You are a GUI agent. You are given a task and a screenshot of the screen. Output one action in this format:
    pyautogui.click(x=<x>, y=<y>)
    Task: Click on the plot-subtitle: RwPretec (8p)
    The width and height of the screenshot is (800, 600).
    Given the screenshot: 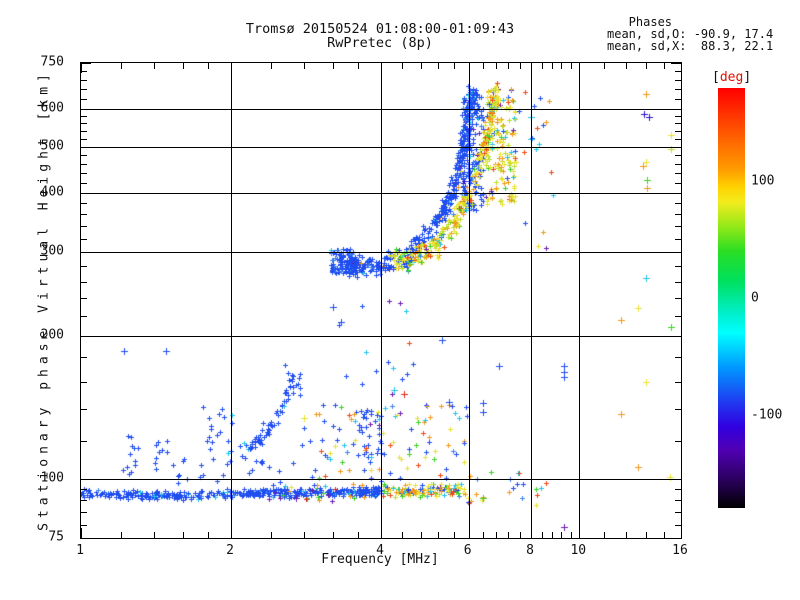 What is the action you would take?
    pyautogui.click(x=380, y=43)
    